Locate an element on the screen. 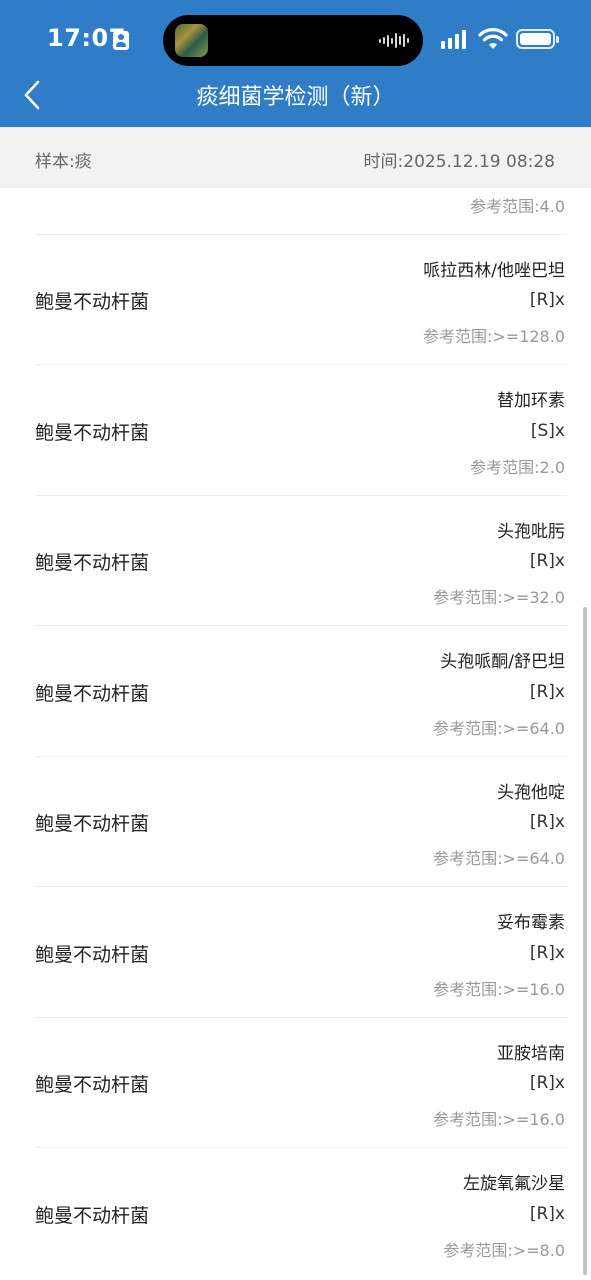 The image size is (591, 1280). reference-range: 参考范围:>=32.0 is located at coordinates (499, 597).